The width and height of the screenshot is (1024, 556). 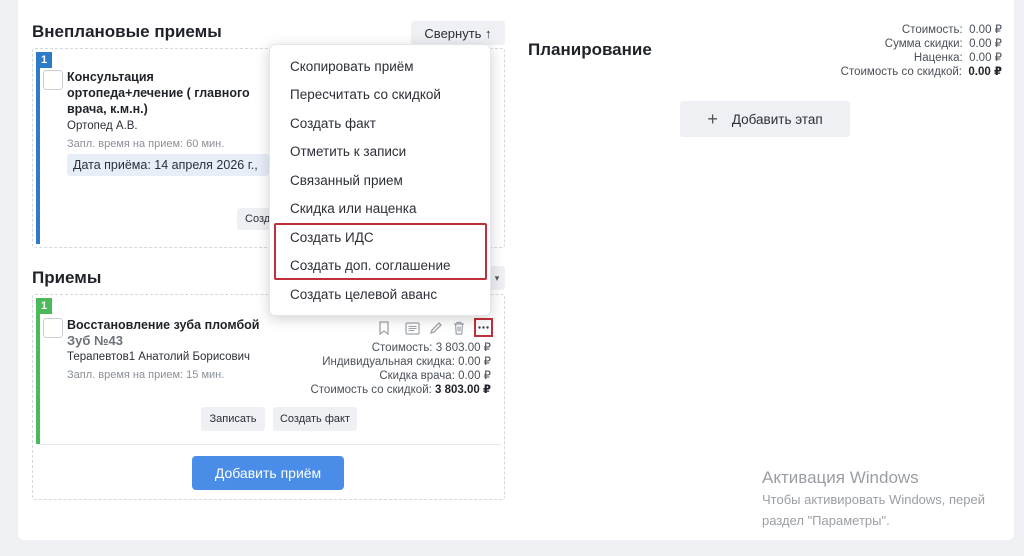 I want to click on planning-discounted-cost: Стоимость со скидкой: 0.00 ₽, so click(x=921, y=72).